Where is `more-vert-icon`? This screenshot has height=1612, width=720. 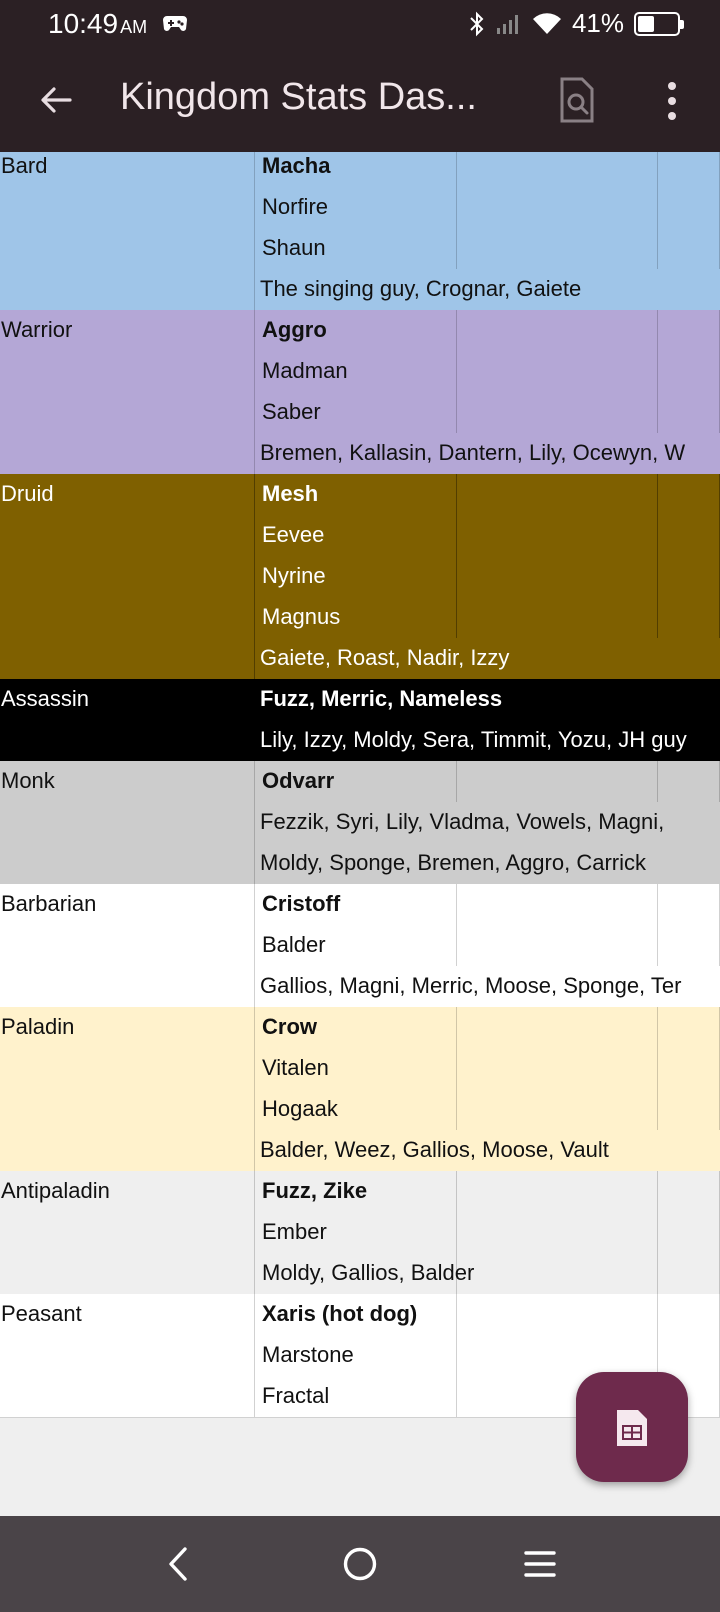
more-vert-icon is located at coordinates (672, 101).